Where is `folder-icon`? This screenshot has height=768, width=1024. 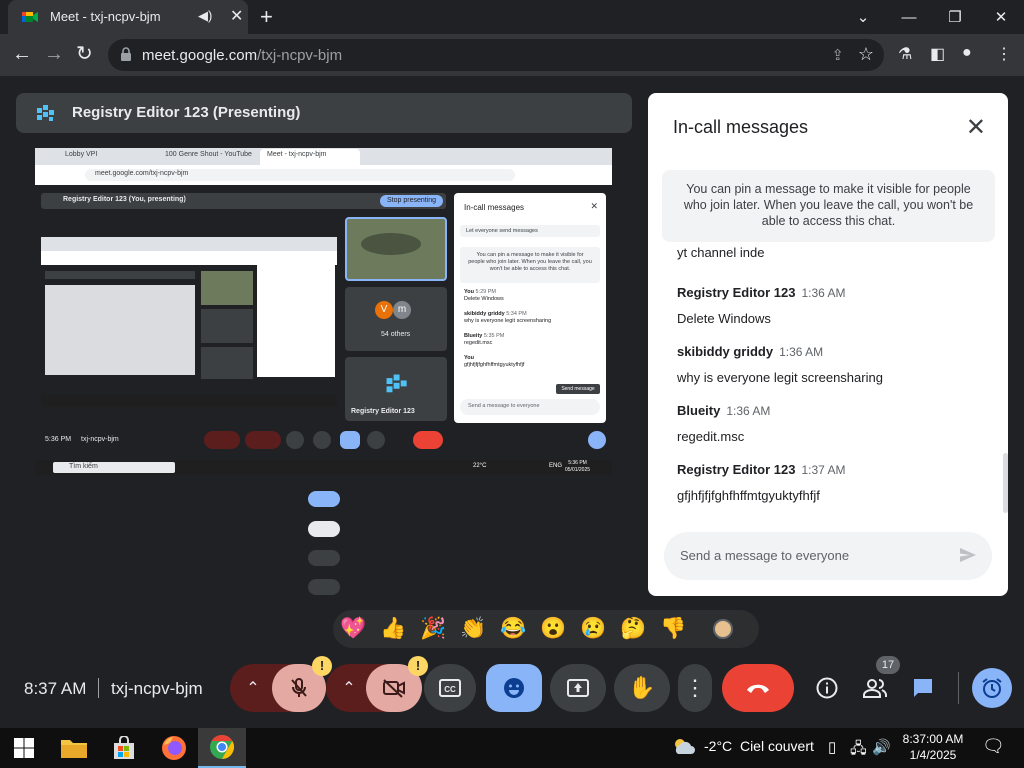 folder-icon is located at coordinates (74, 749).